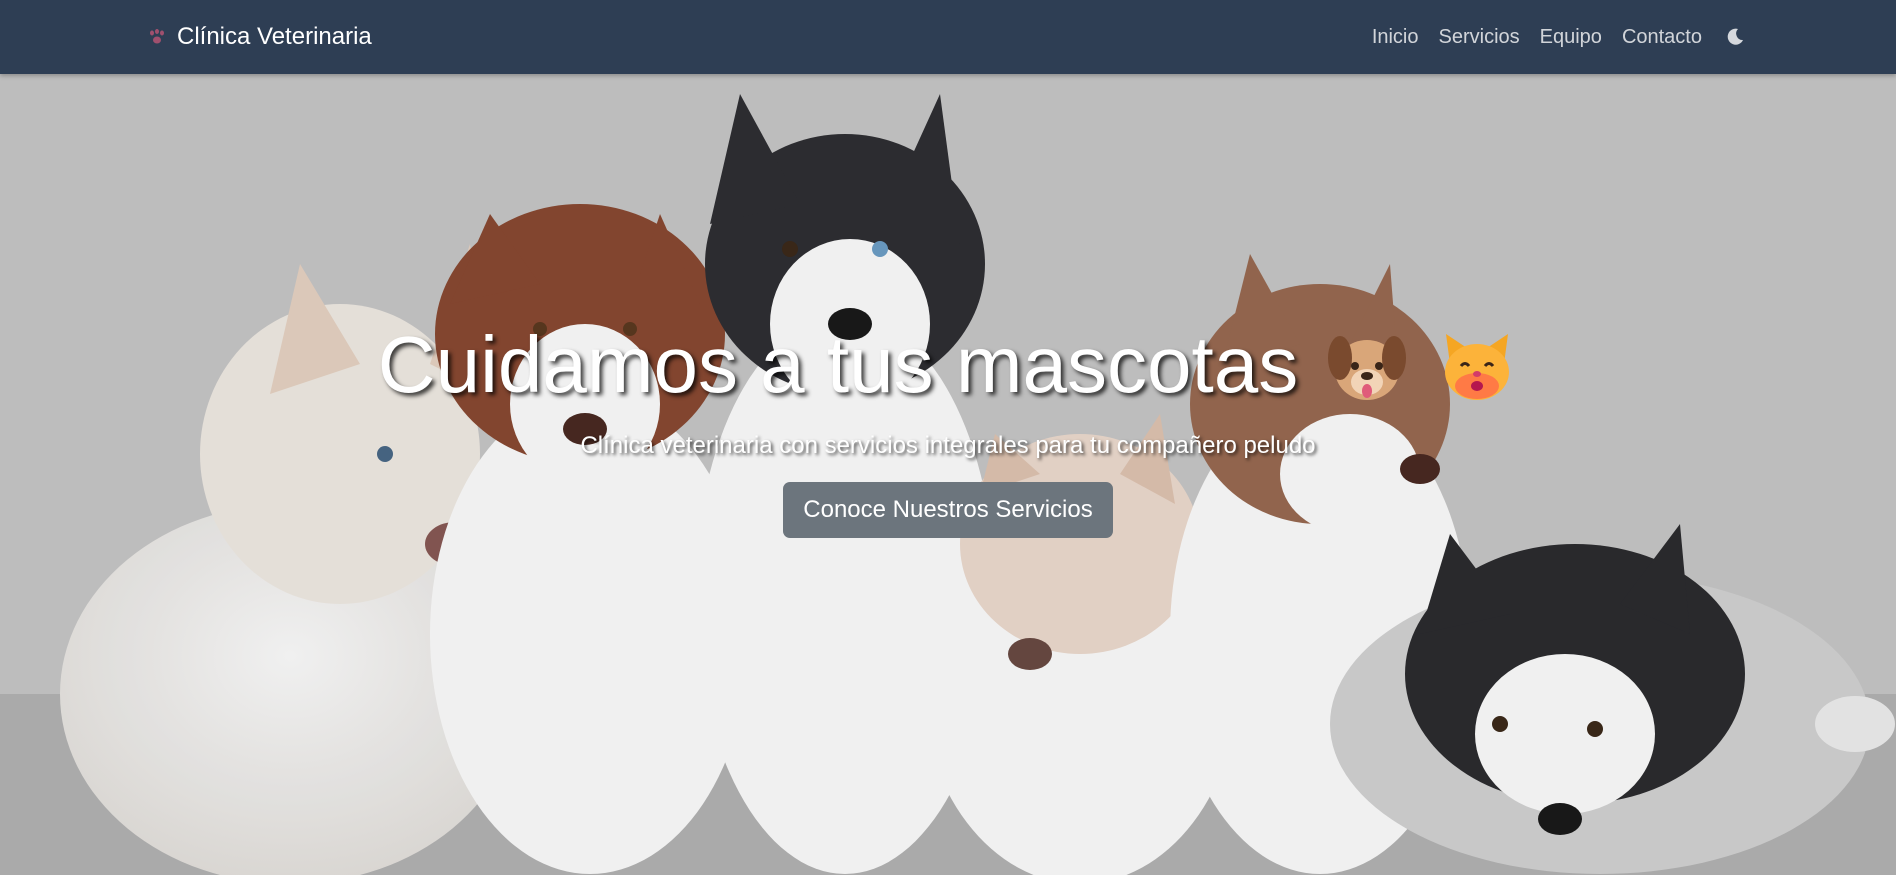 The image size is (1896, 875). What do you see at coordinates (157, 37) in the screenshot?
I see `paw-icon` at bounding box center [157, 37].